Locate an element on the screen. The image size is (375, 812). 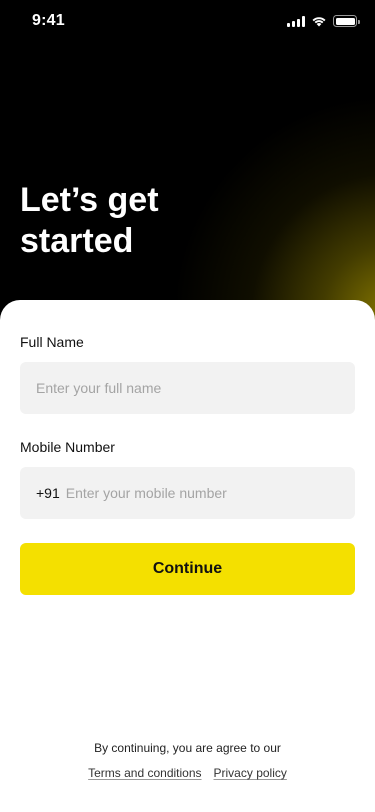
cellular-signal-icon is located at coordinates (296, 21).